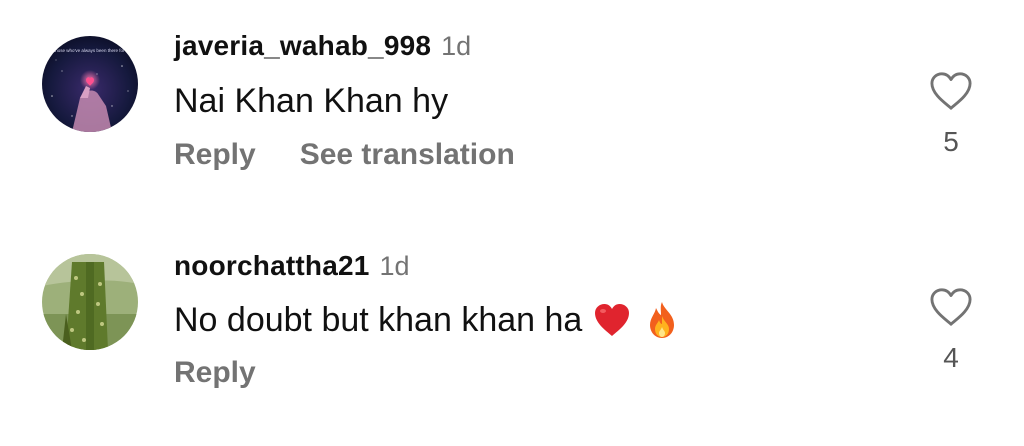  I want to click on heart-emoji, so click(612, 320).